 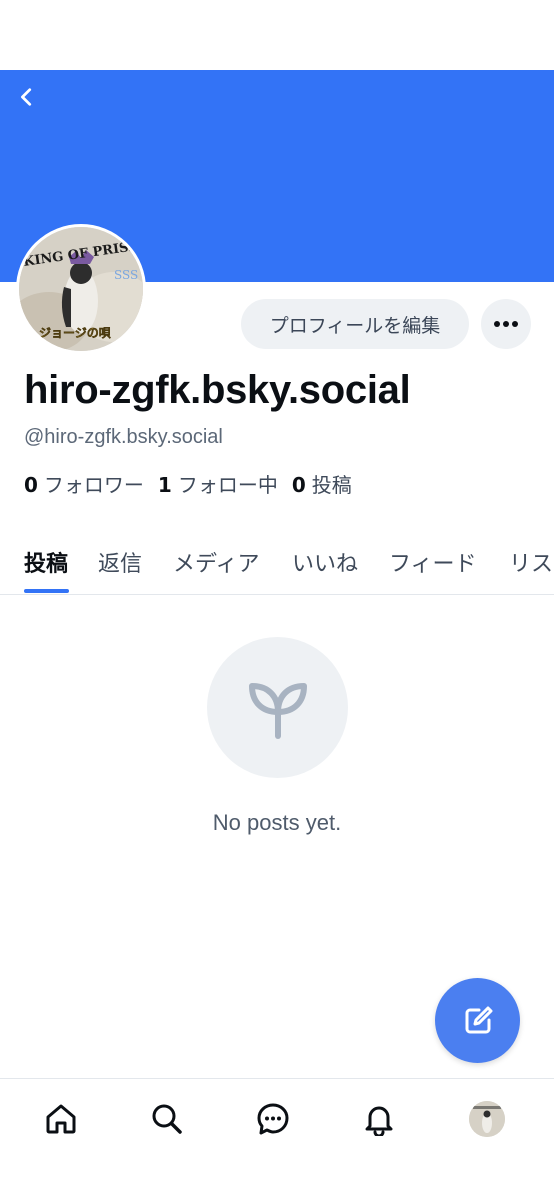 I want to click on edit-profile-button: プロフィールを編集, so click(x=355, y=324).